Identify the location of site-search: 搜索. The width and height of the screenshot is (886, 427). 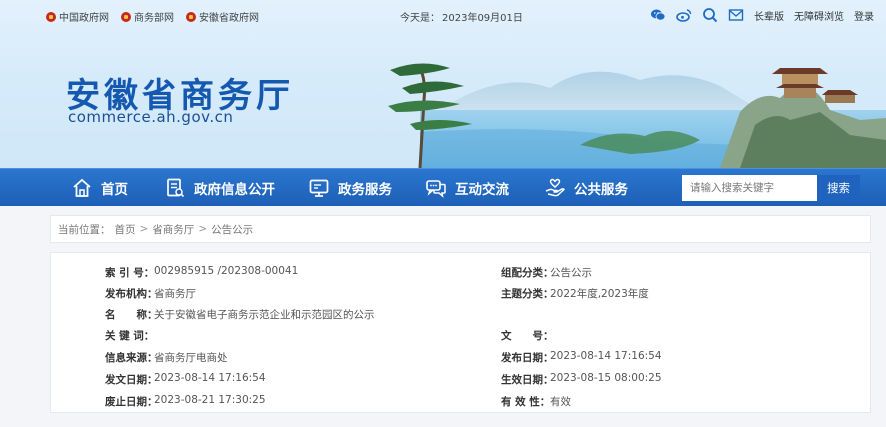
(771, 188).